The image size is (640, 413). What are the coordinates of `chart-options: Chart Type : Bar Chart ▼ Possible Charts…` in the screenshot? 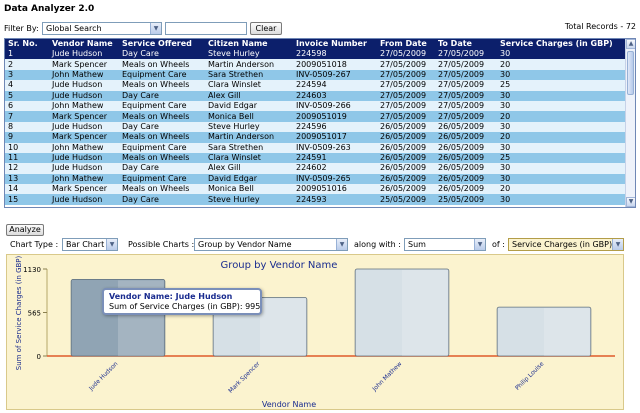 It's located at (322, 245).